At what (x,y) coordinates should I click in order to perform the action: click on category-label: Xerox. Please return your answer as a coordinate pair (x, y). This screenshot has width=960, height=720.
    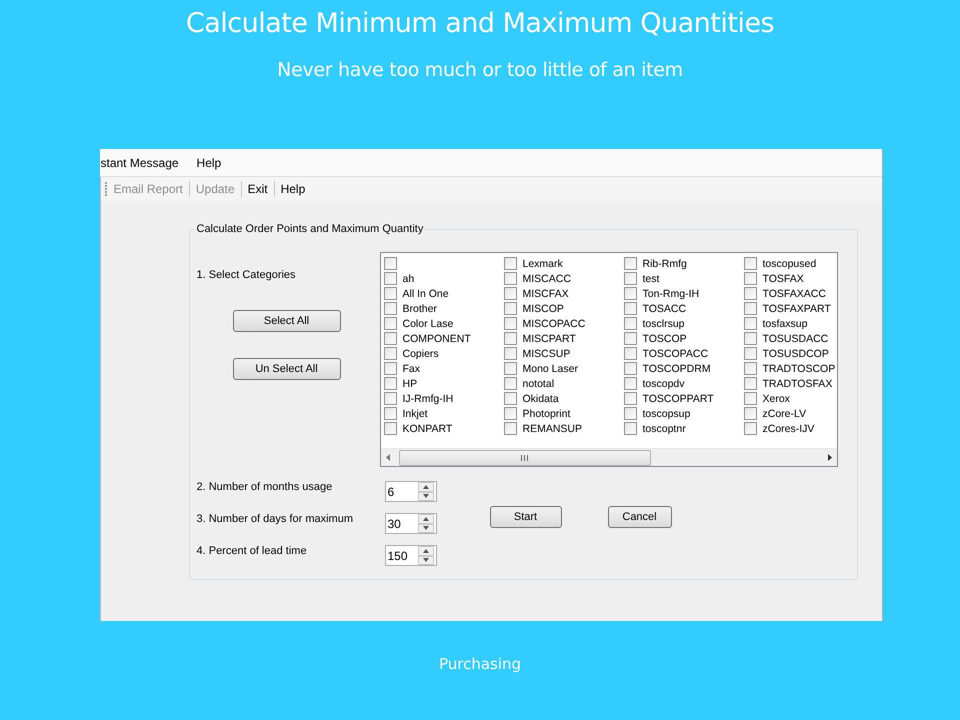
    Looking at the image, I should click on (776, 398).